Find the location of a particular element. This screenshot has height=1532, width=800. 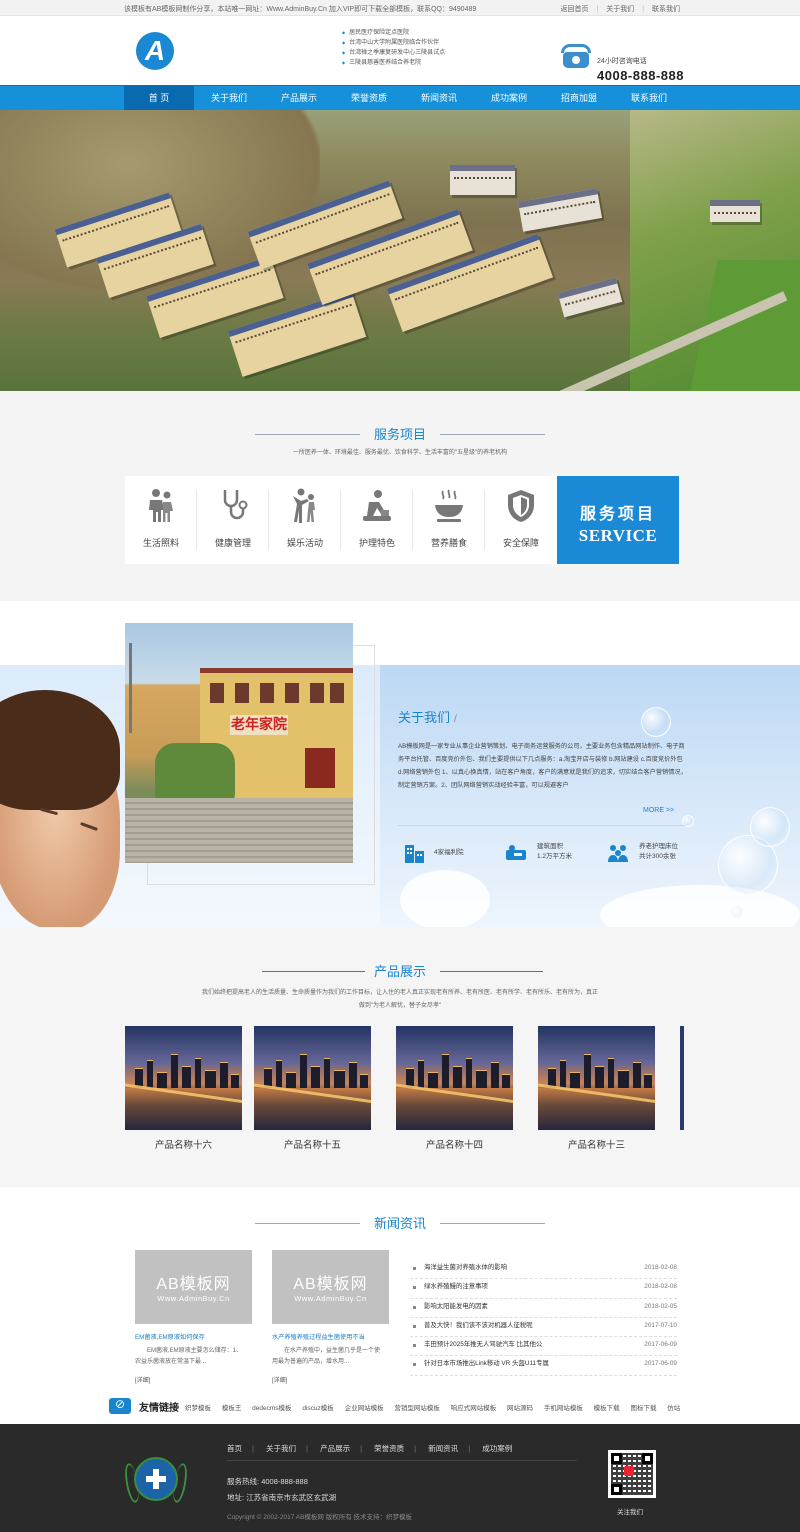

friend-link: 图标下载 is located at coordinates (643, 1408).